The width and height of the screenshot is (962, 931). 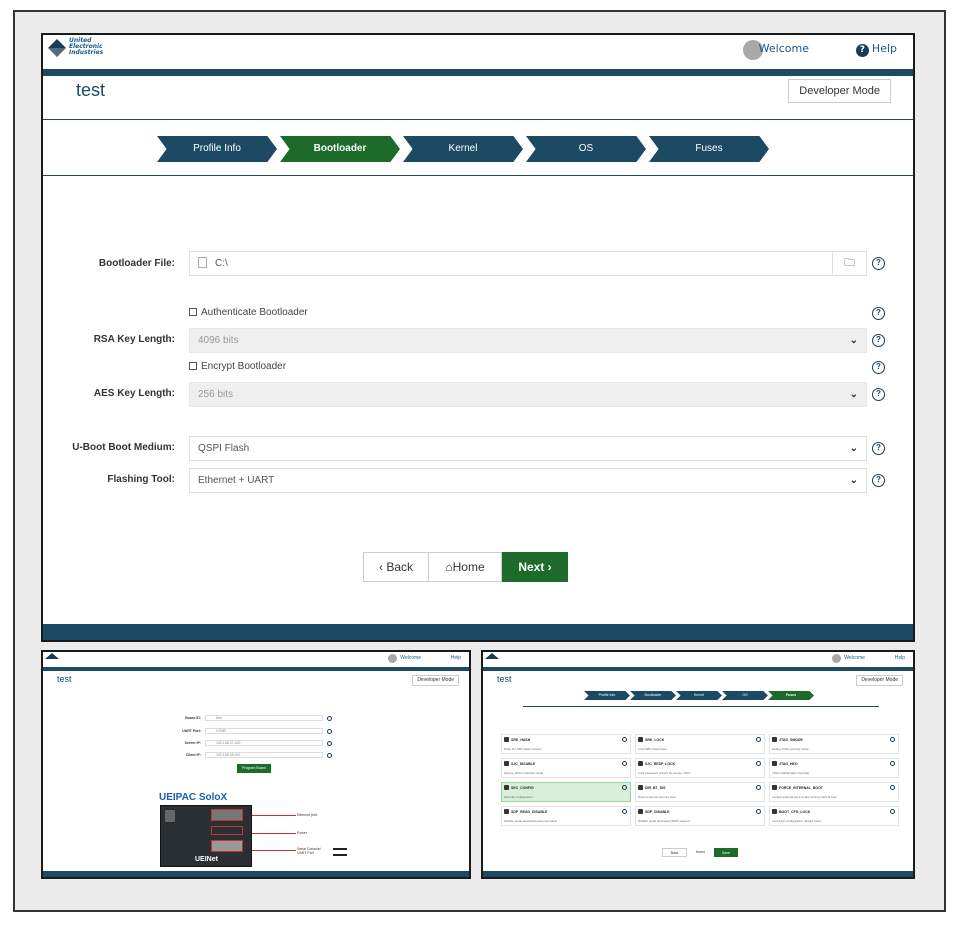 What do you see at coordinates (264, 755) in the screenshot?
I see `client-ip-field: 192.168.38.100` at bounding box center [264, 755].